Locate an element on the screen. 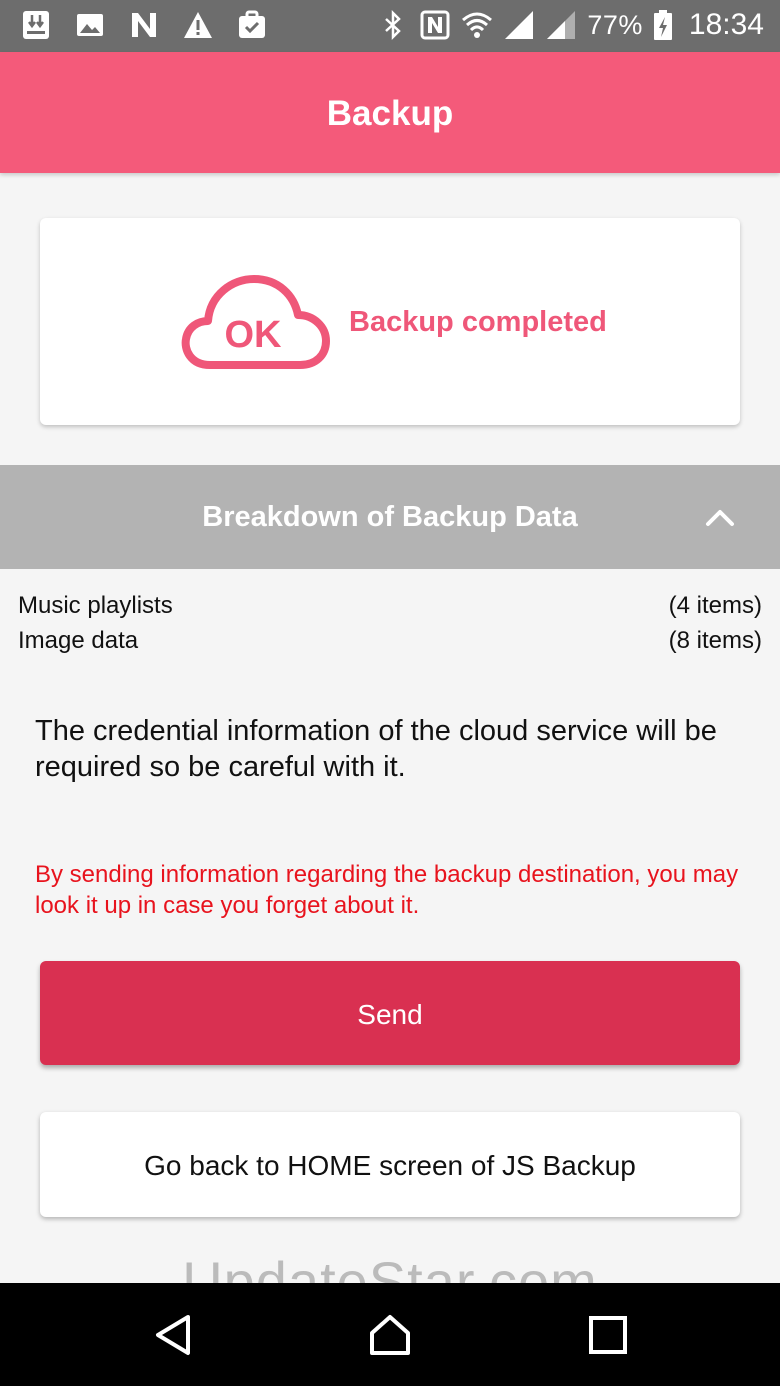  send-button: Send is located at coordinates (390, 1013).